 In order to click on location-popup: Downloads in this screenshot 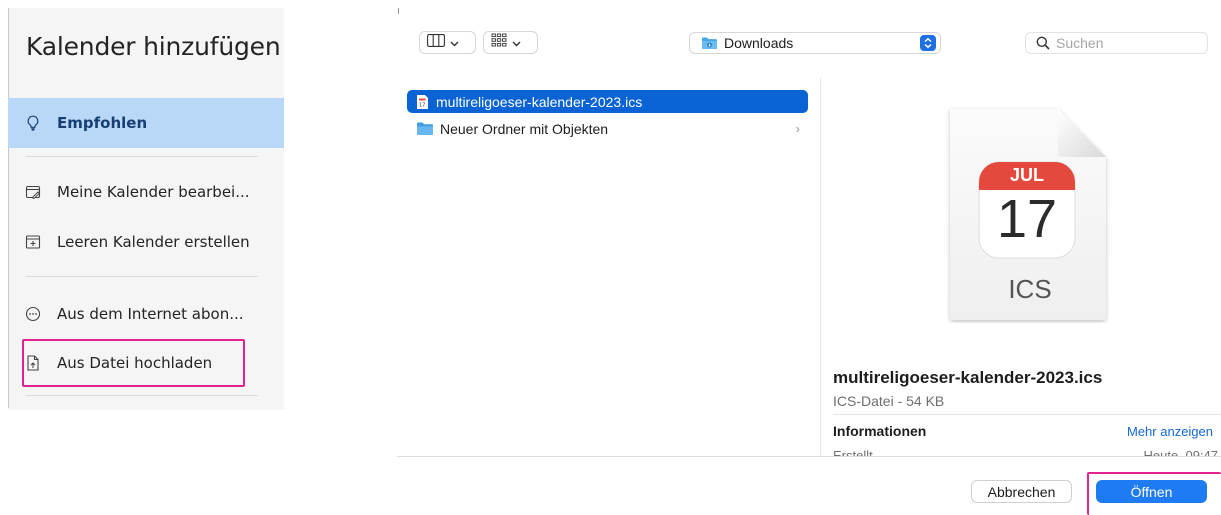, I will do `click(815, 43)`.